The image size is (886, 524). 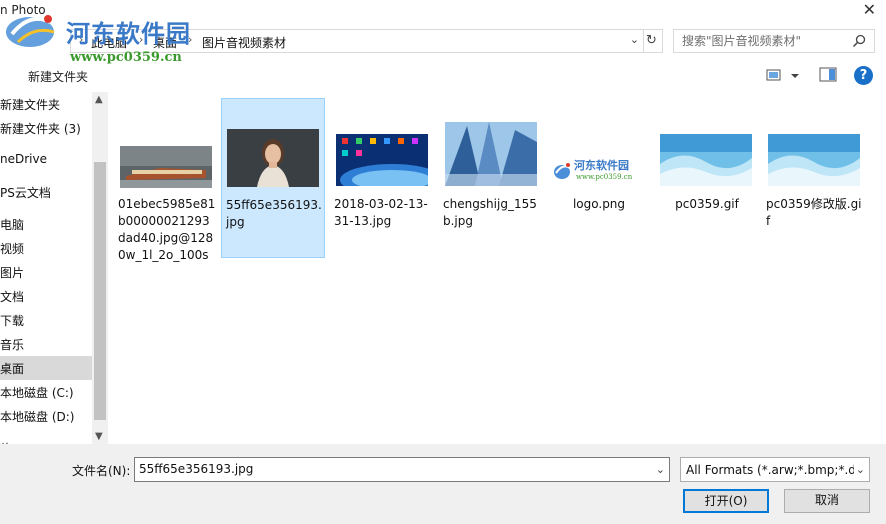 What do you see at coordinates (869, 10) in the screenshot?
I see `close-icon: ✕` at bounding box center [869, 10].